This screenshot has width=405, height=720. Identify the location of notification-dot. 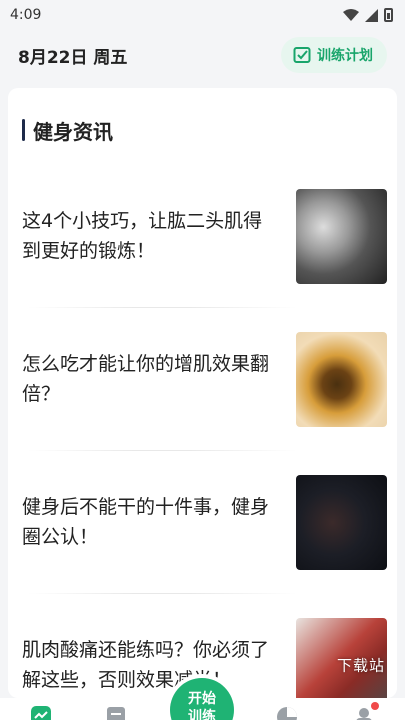
(375, 706).